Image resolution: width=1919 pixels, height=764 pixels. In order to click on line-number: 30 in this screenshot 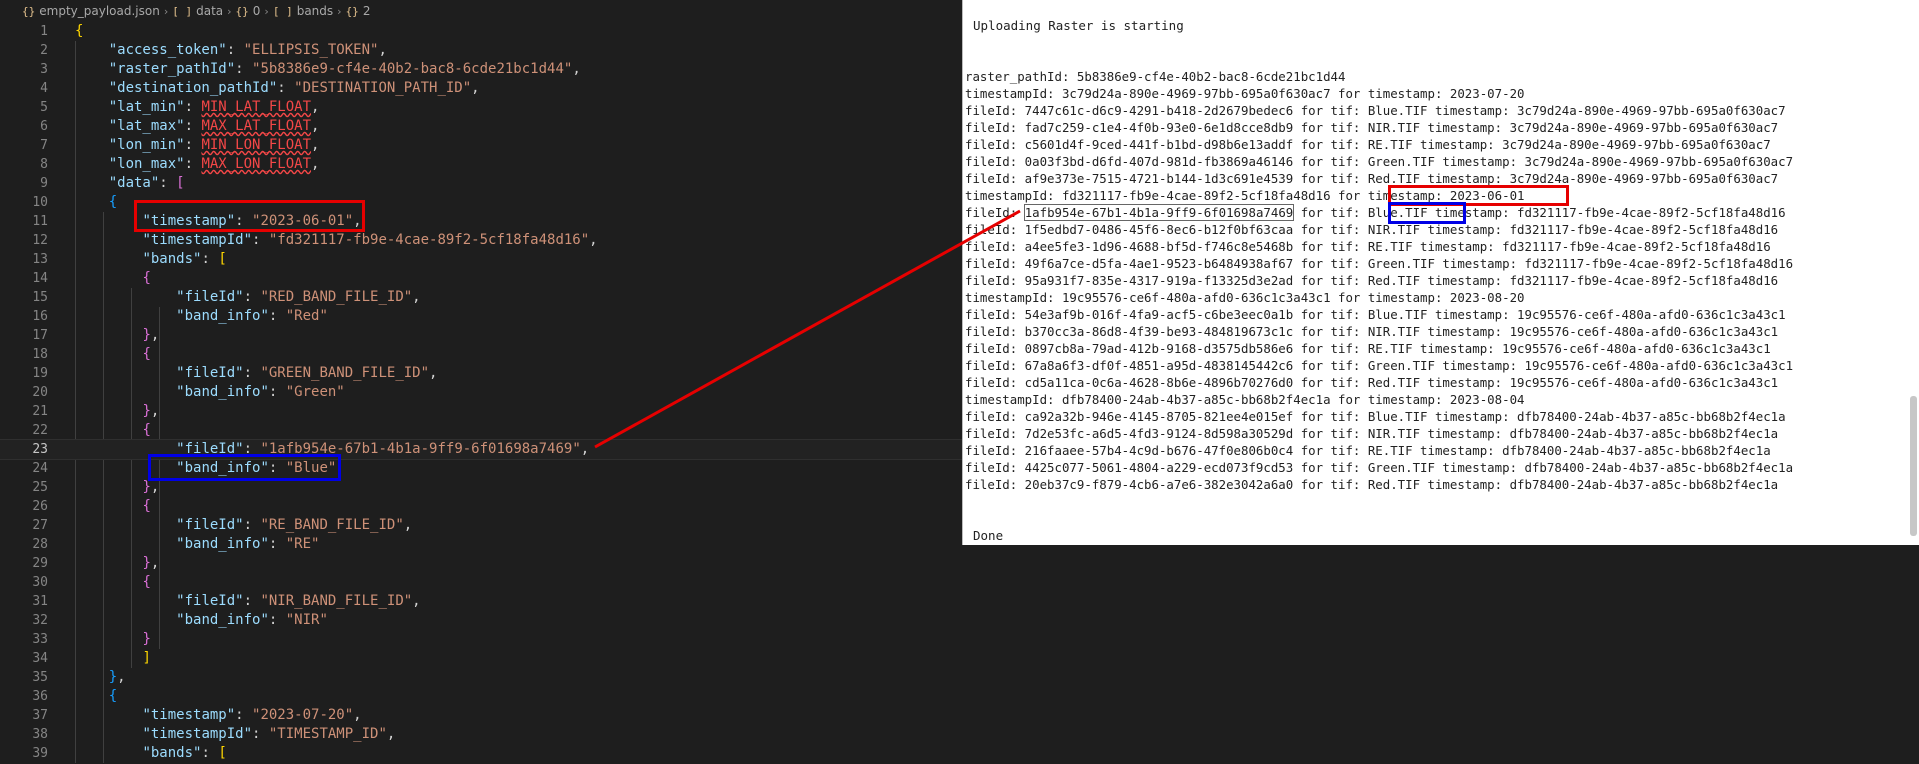, I will do `click(40, 582)`.